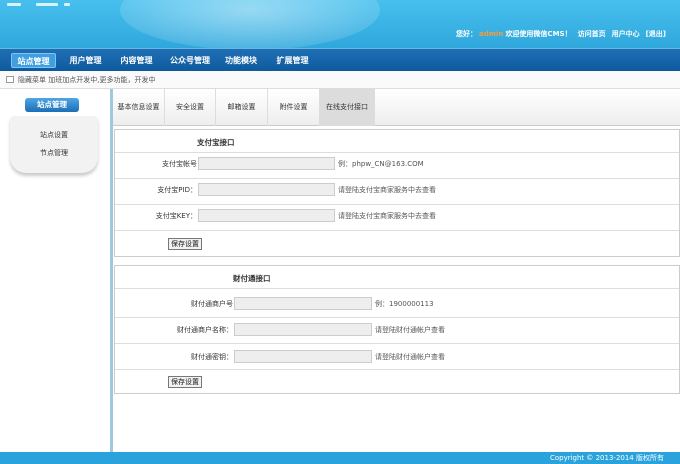  I want to click on greeting-text: 您好：, so click(467, 34).